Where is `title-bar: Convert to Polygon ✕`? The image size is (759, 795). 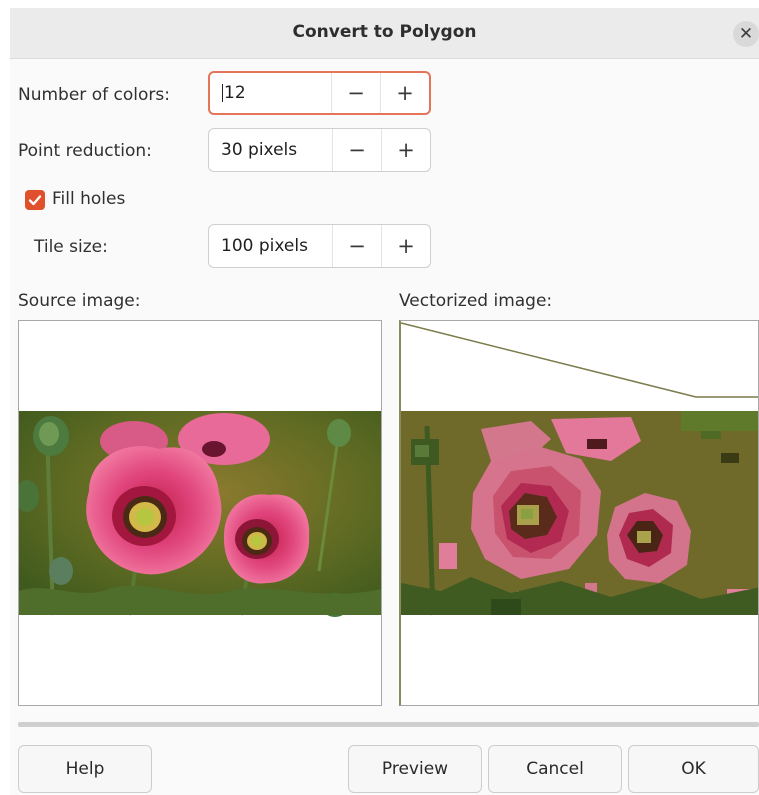 title-bar: Convert to Polygon ✕ is located at coordinates (384, 33).